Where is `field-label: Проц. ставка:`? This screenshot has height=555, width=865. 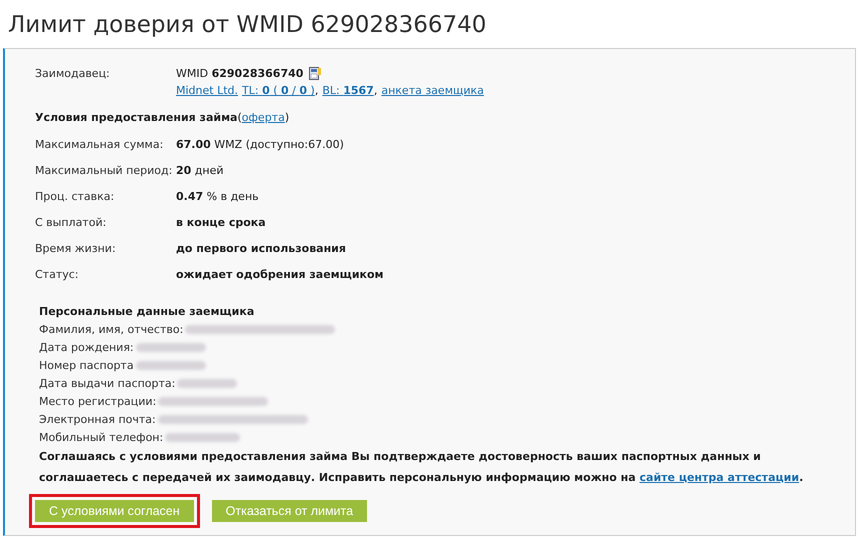
field-label: Проц. ставка: is located at coordinates (75, 196).